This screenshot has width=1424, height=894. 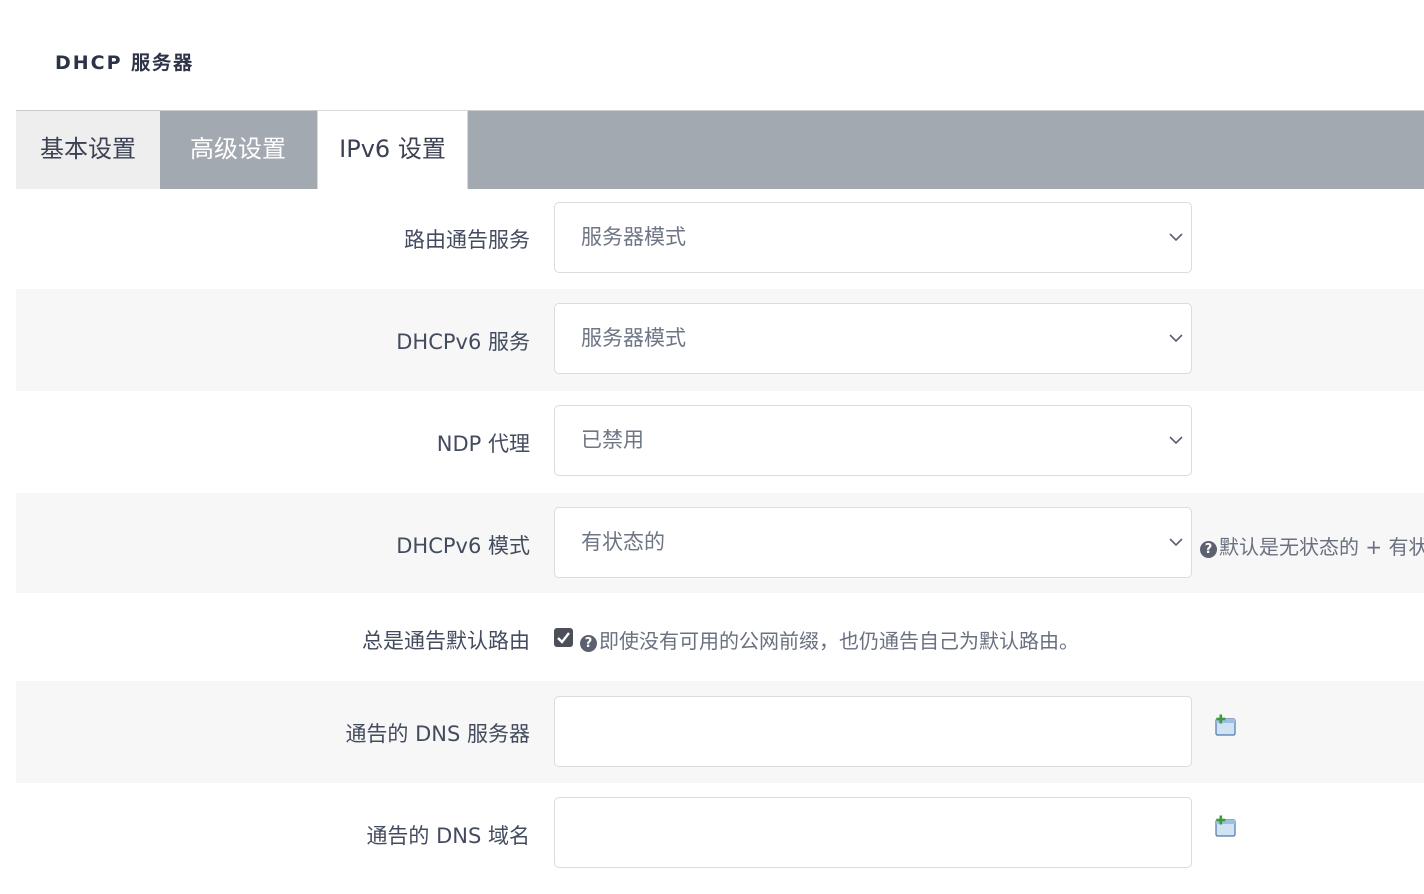 I want to click on dhcpv6-mode-label: DHCPv6 模式, so click(x=463, y=546).